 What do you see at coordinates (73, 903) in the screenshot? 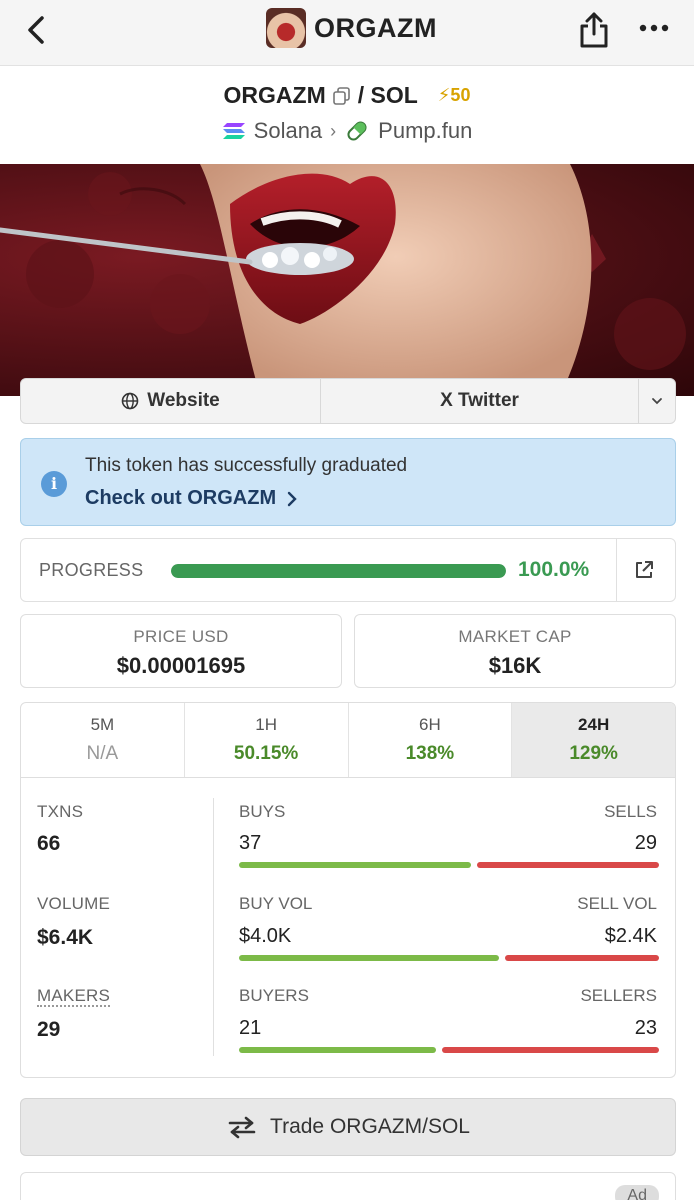
I see `volume-label: VOLUME` at bounding box center [73, 903].